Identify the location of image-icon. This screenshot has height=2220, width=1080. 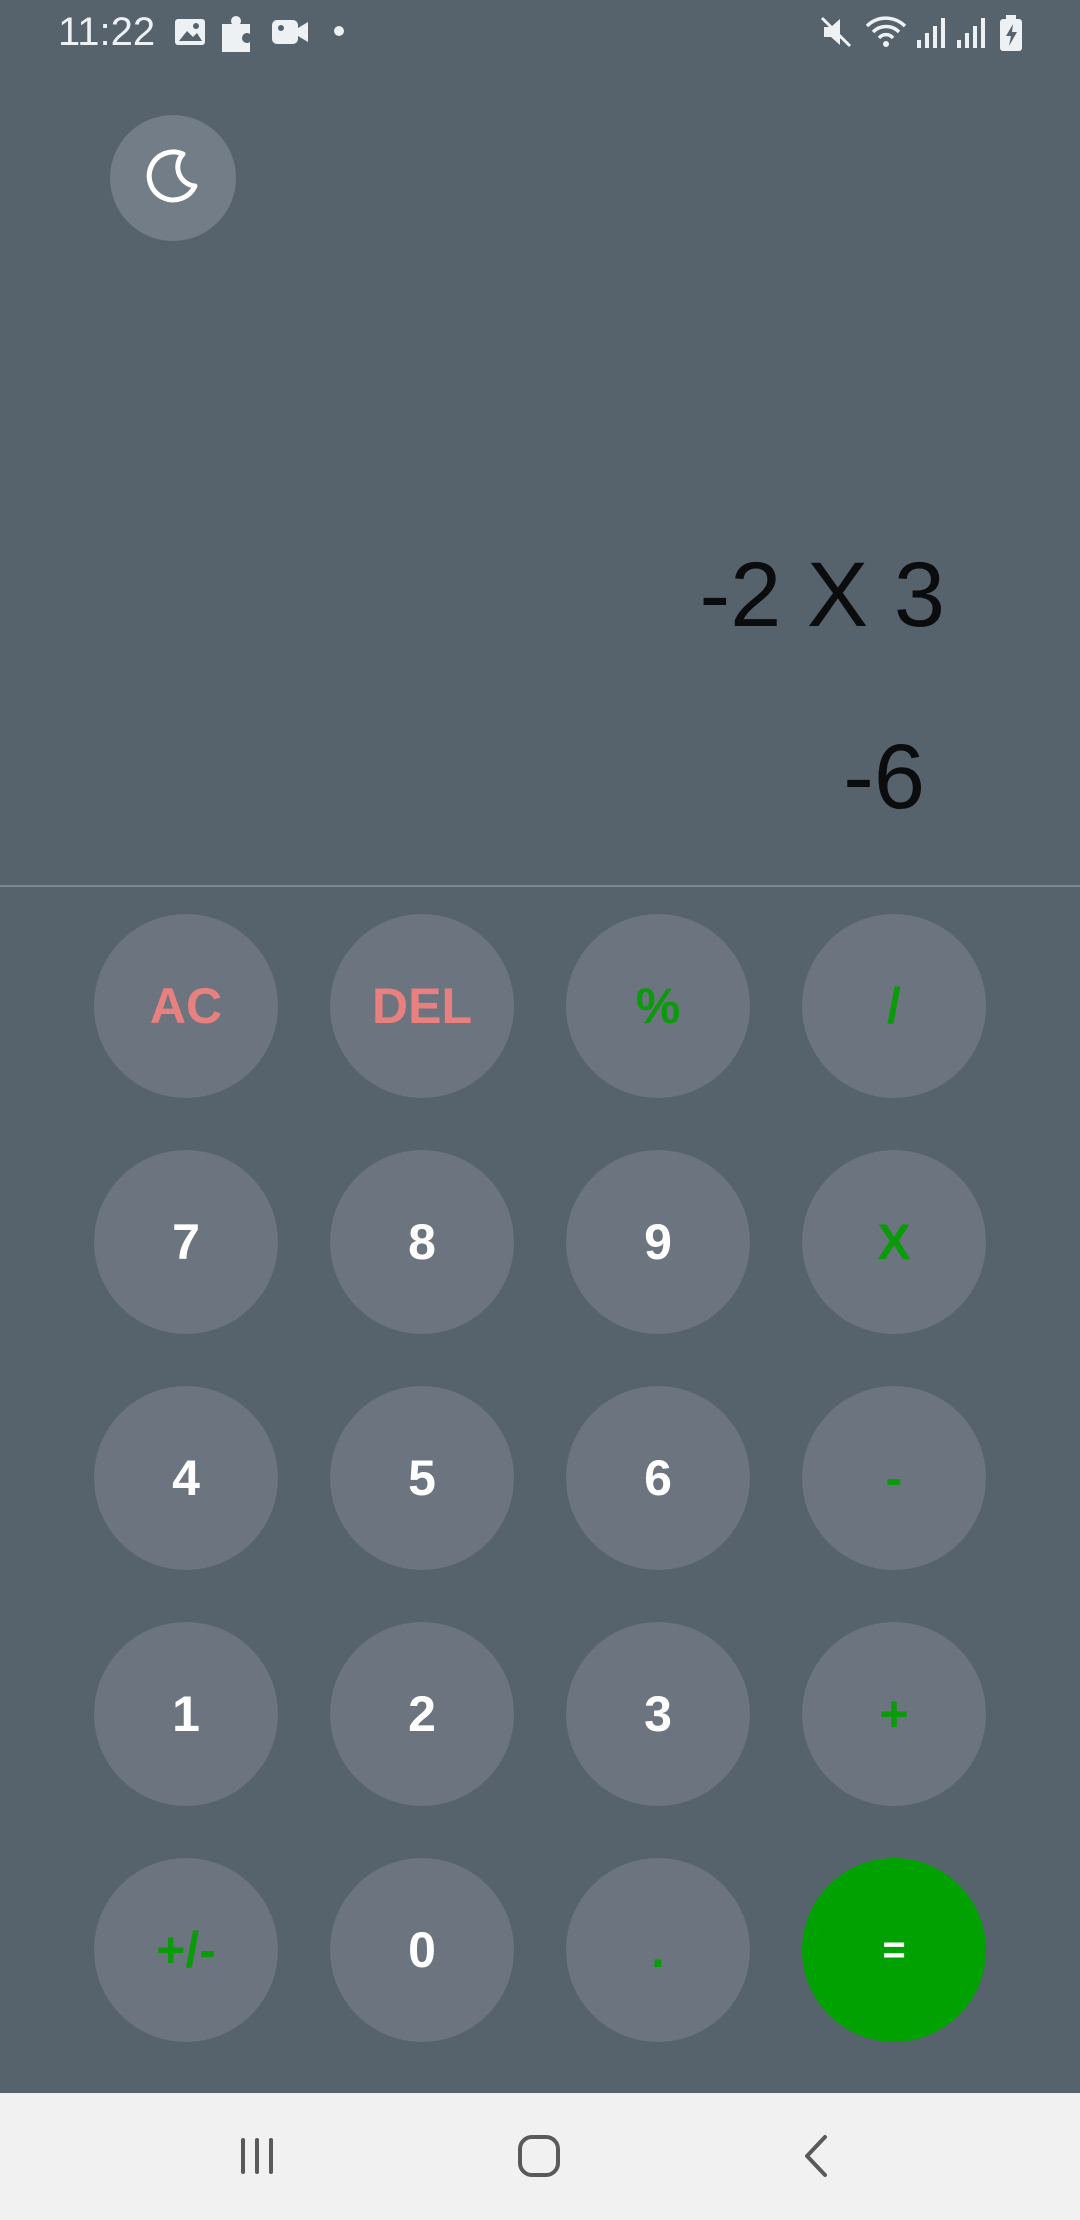
(190, 34).